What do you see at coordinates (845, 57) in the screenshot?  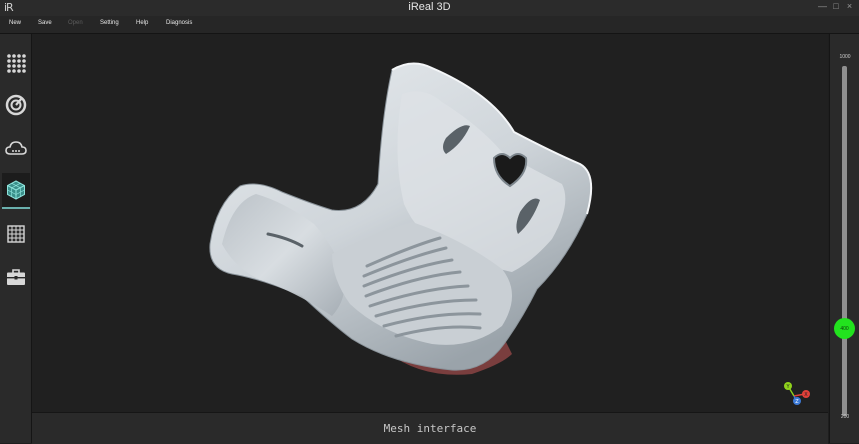 I see `slider-max-label: 1000` at bounding box center [845, 57].